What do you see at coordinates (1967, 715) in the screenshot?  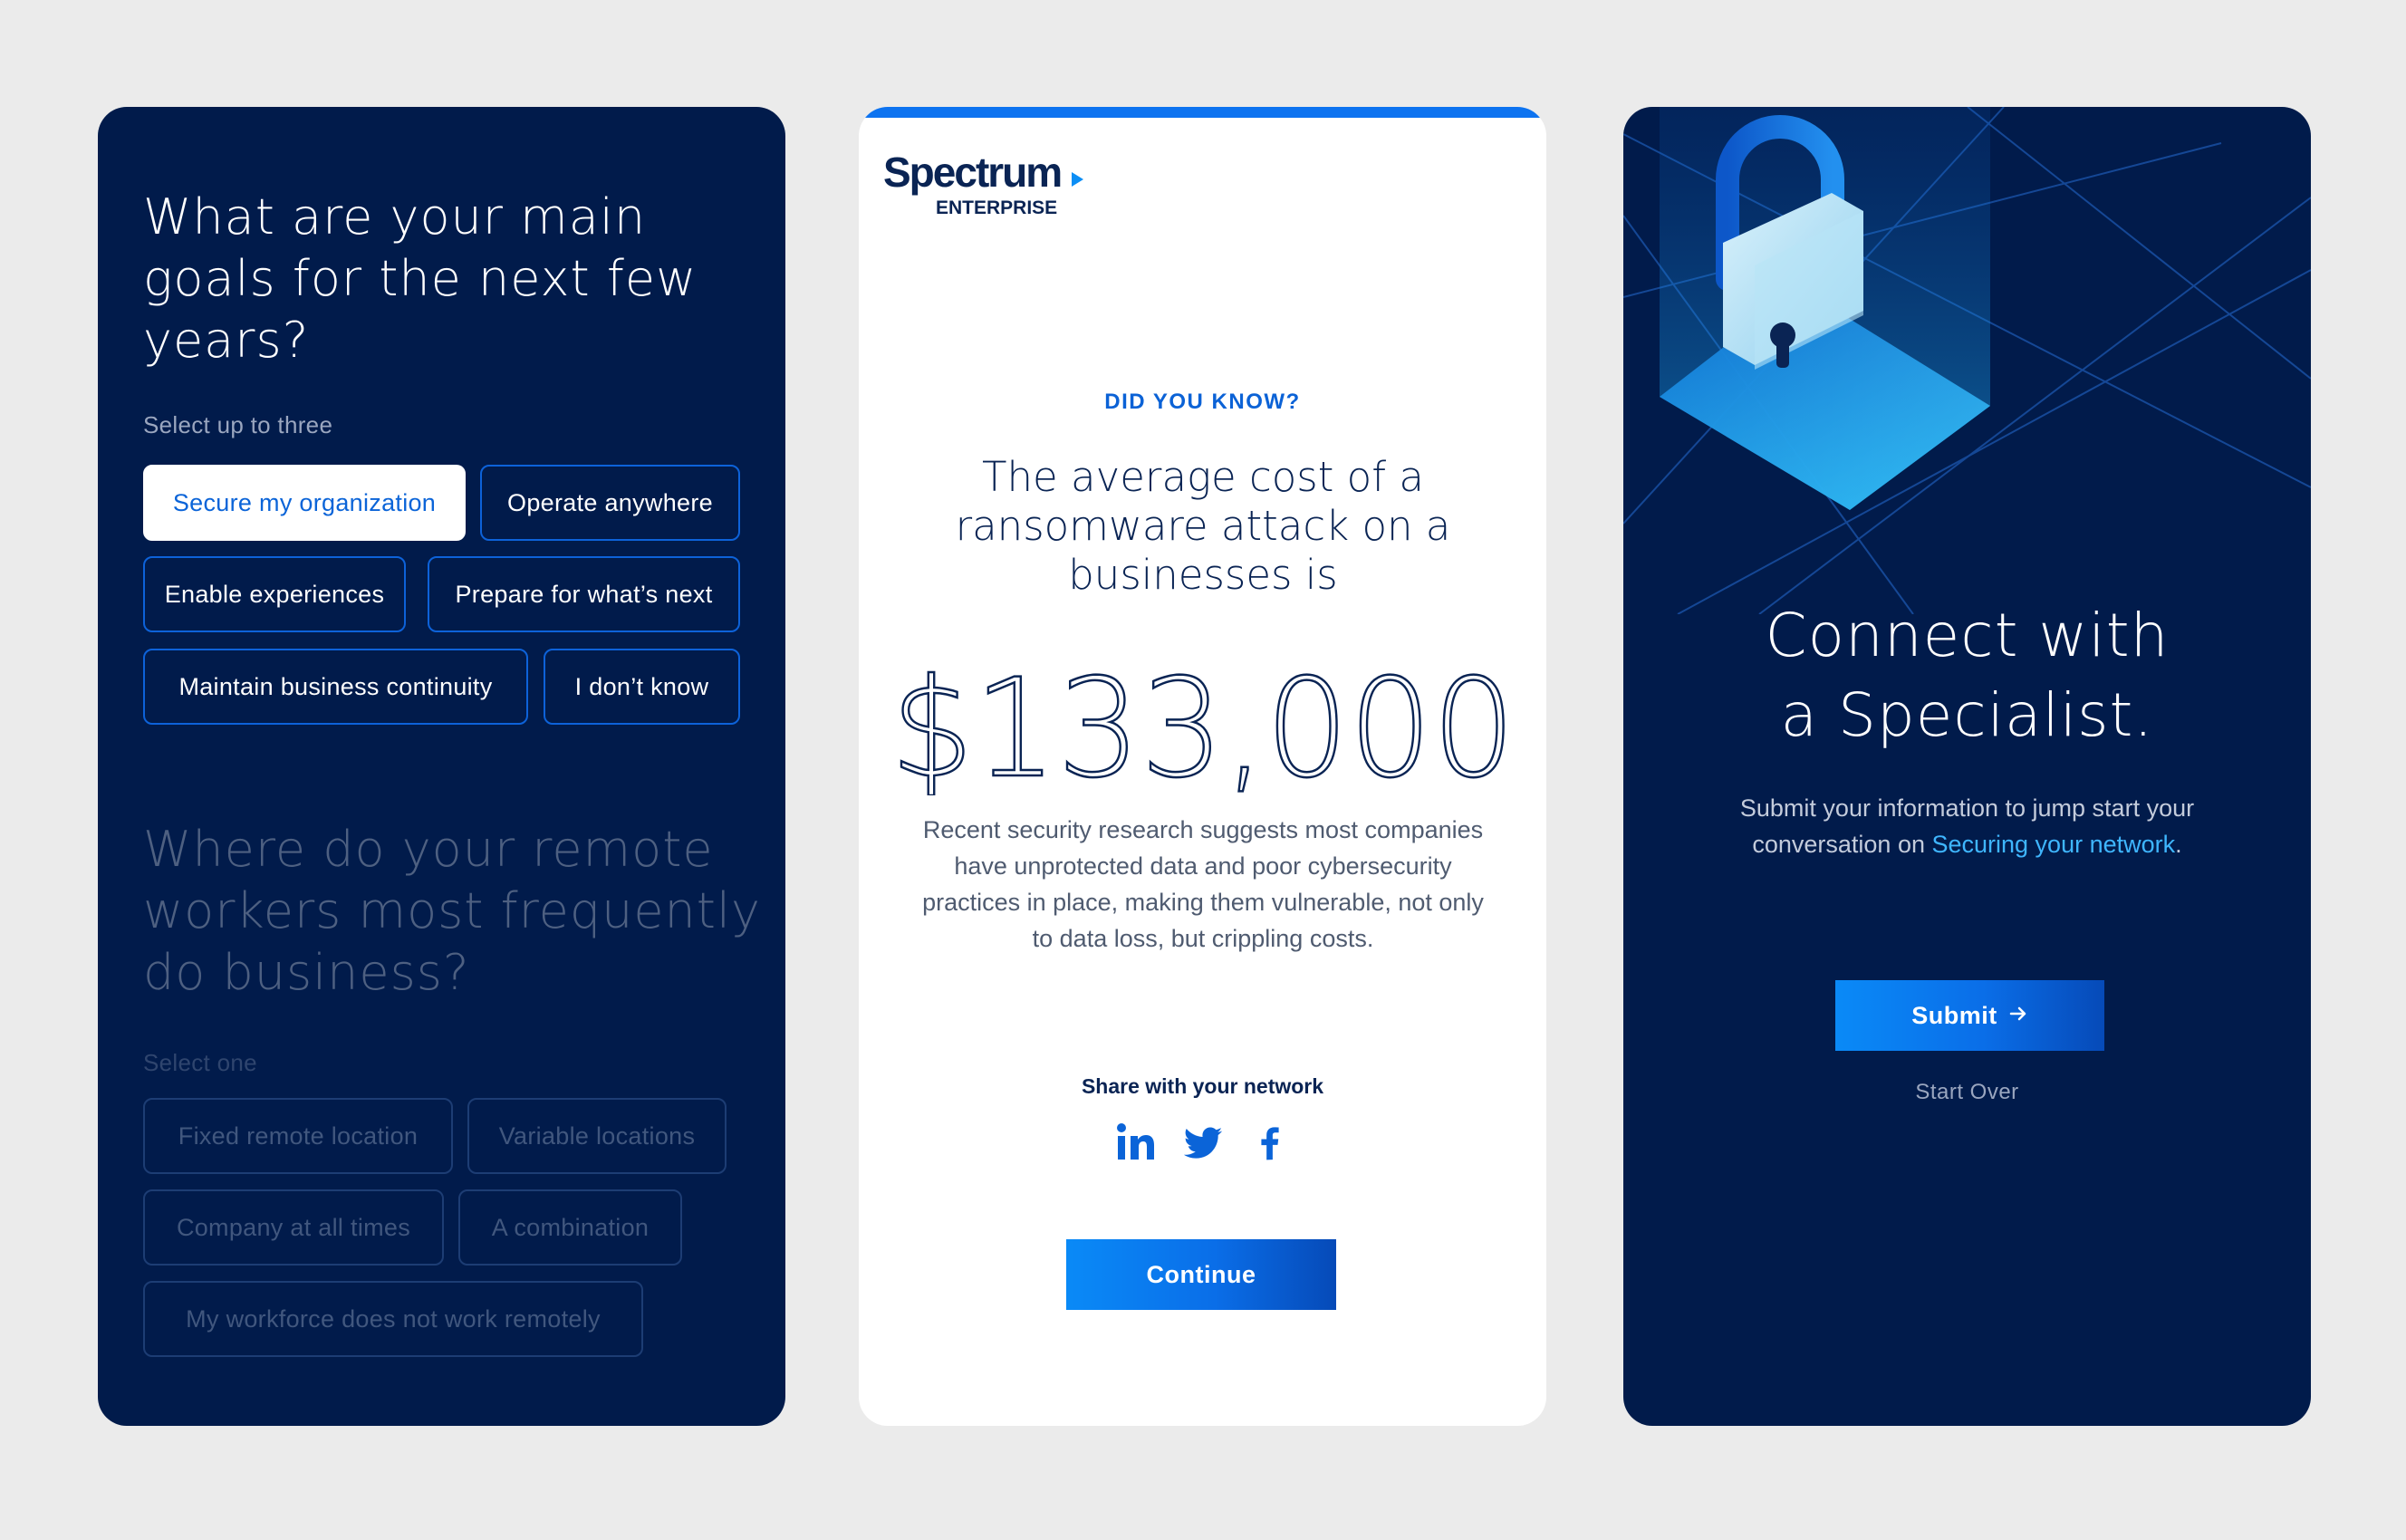 I see `connect-title-line-2: a Specialist.` at bounding box center [1967, 715].